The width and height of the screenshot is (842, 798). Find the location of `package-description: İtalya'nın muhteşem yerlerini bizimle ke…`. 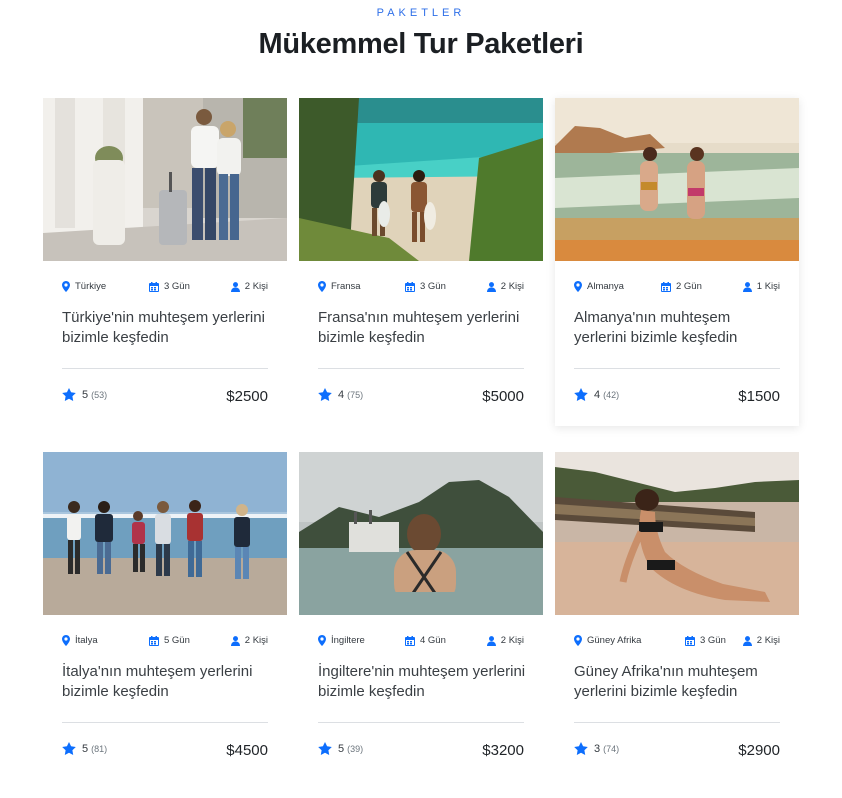

package-description: İtalya'nın muhteşem yerlerini bizimle ke… is located at coordinates (167, 682).